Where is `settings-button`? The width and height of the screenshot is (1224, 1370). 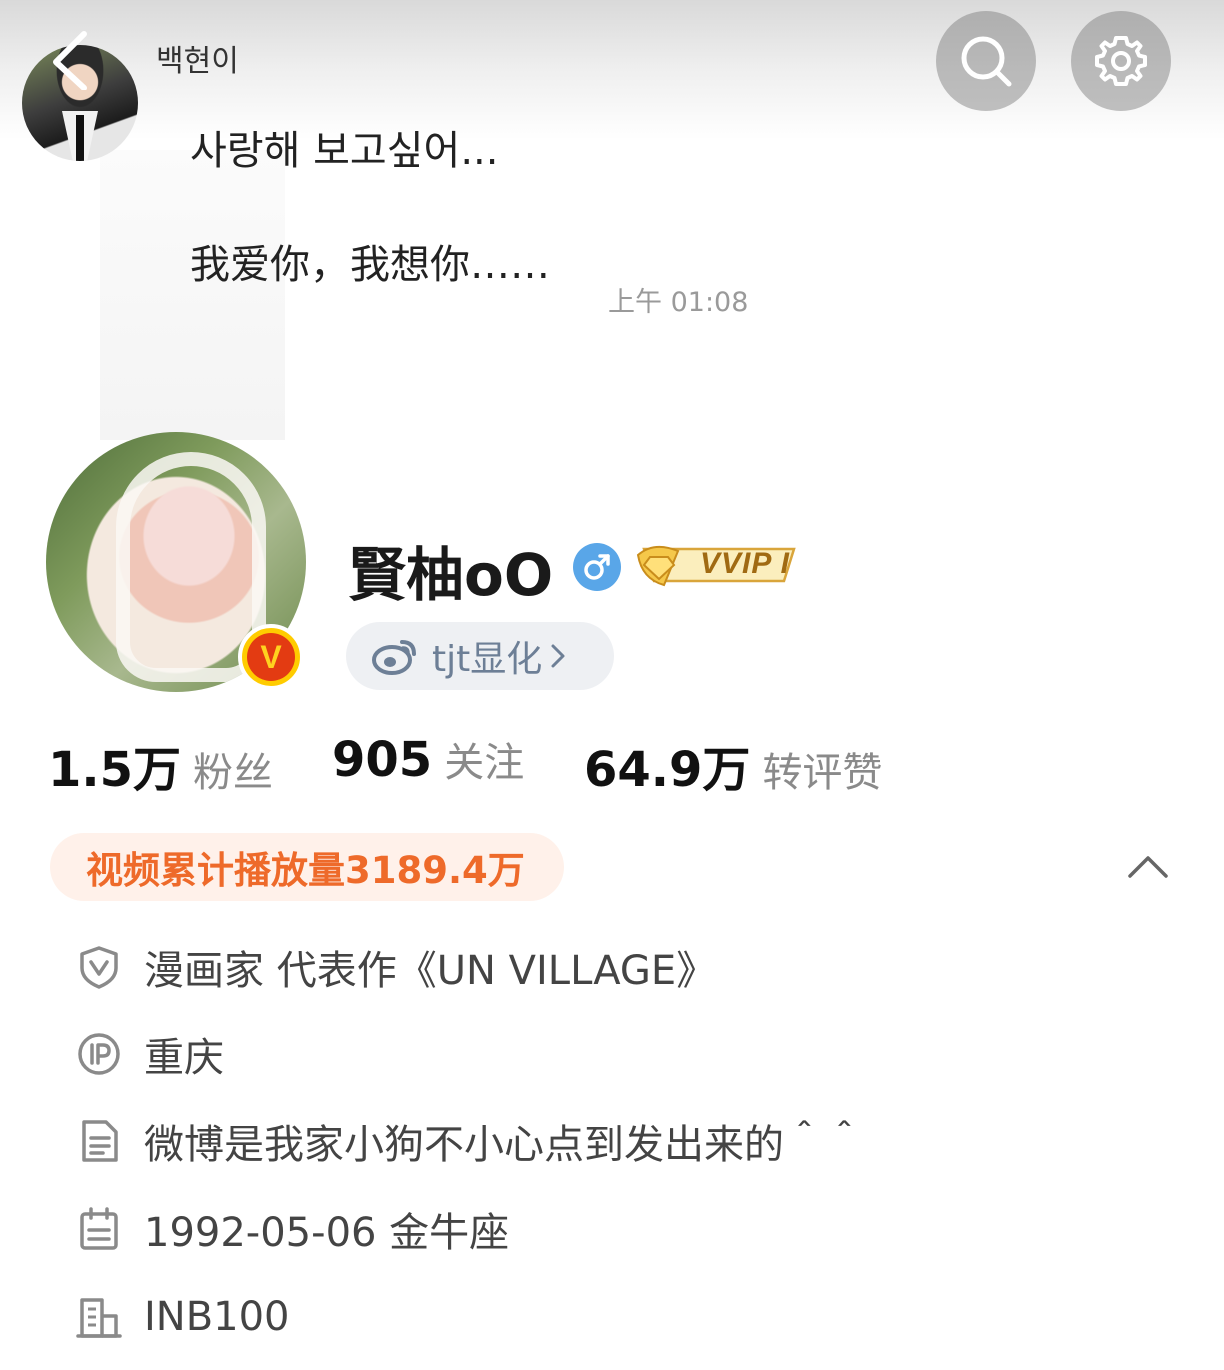
settings-button is located at coordinates (1121, 61).